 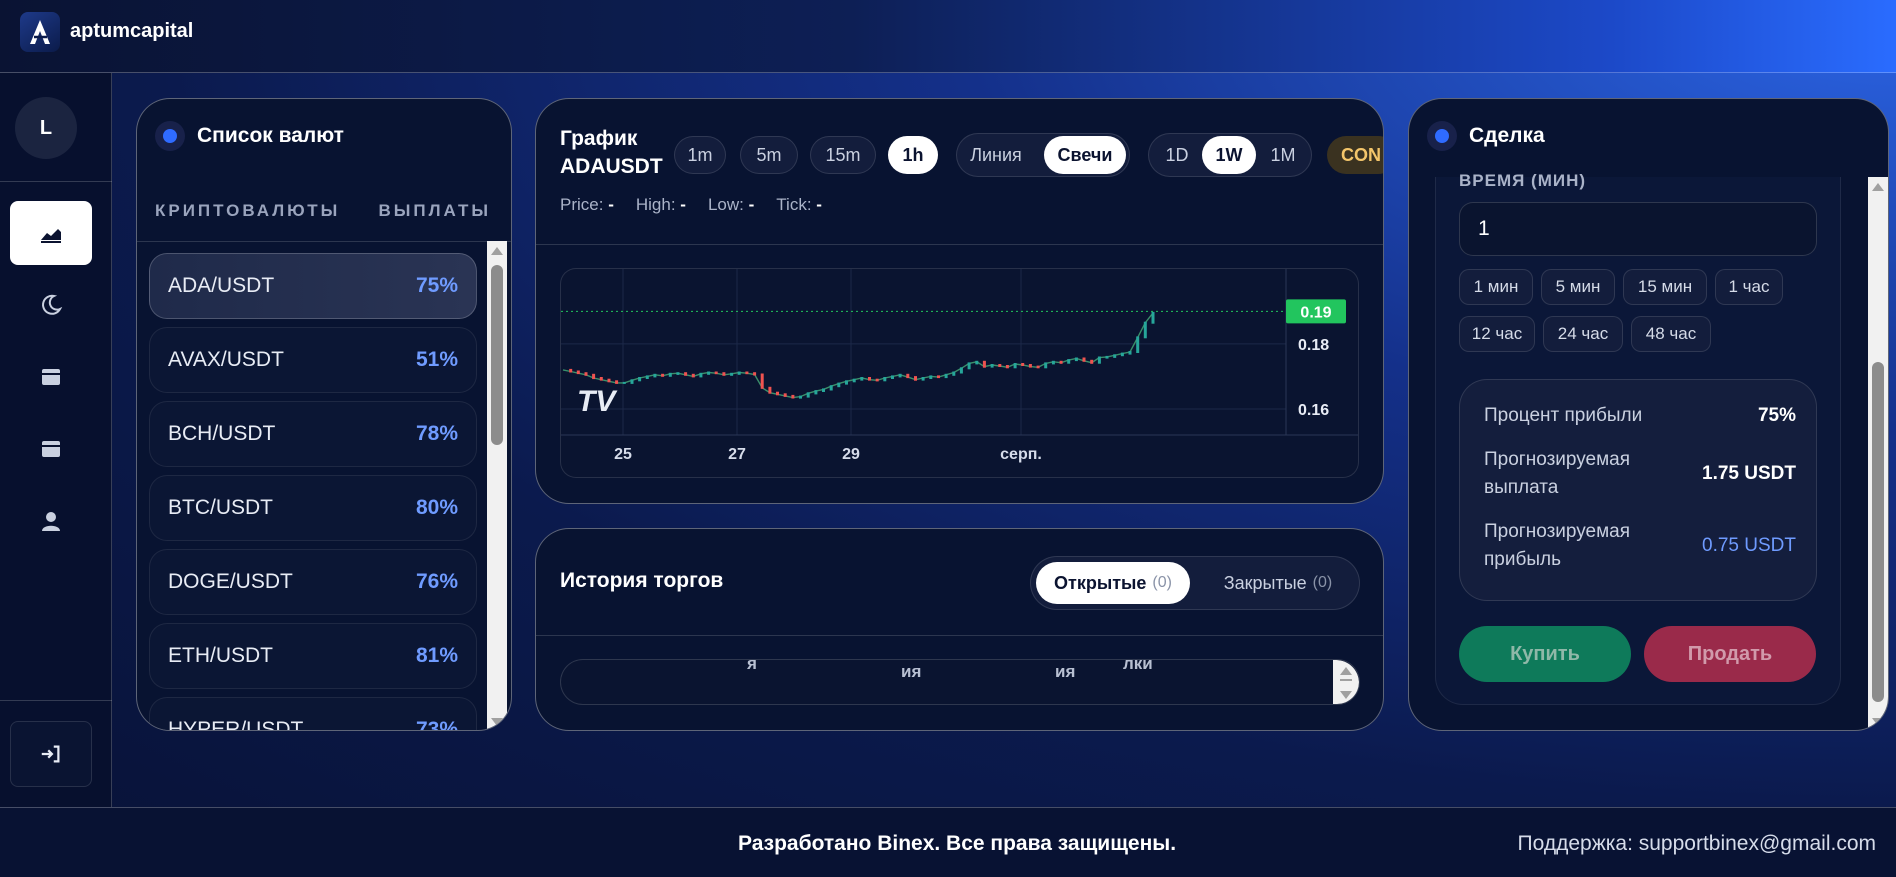 I want to click on tab-closed: Закрытые (0), so click(x=1278, y=583).